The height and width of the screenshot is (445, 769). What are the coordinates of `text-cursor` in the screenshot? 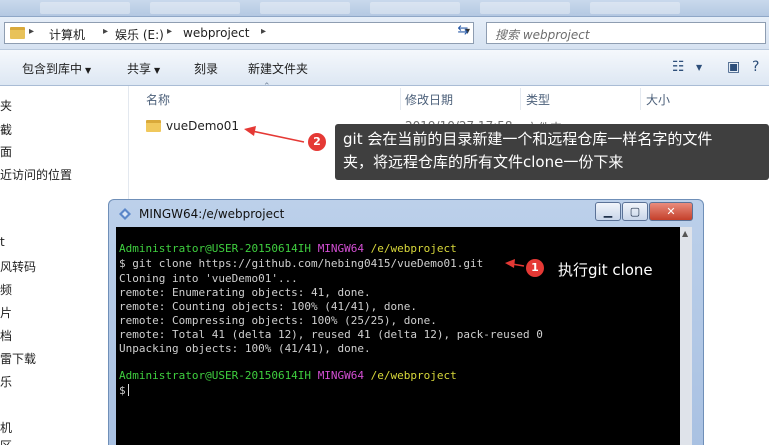 It's located at (128, 390).